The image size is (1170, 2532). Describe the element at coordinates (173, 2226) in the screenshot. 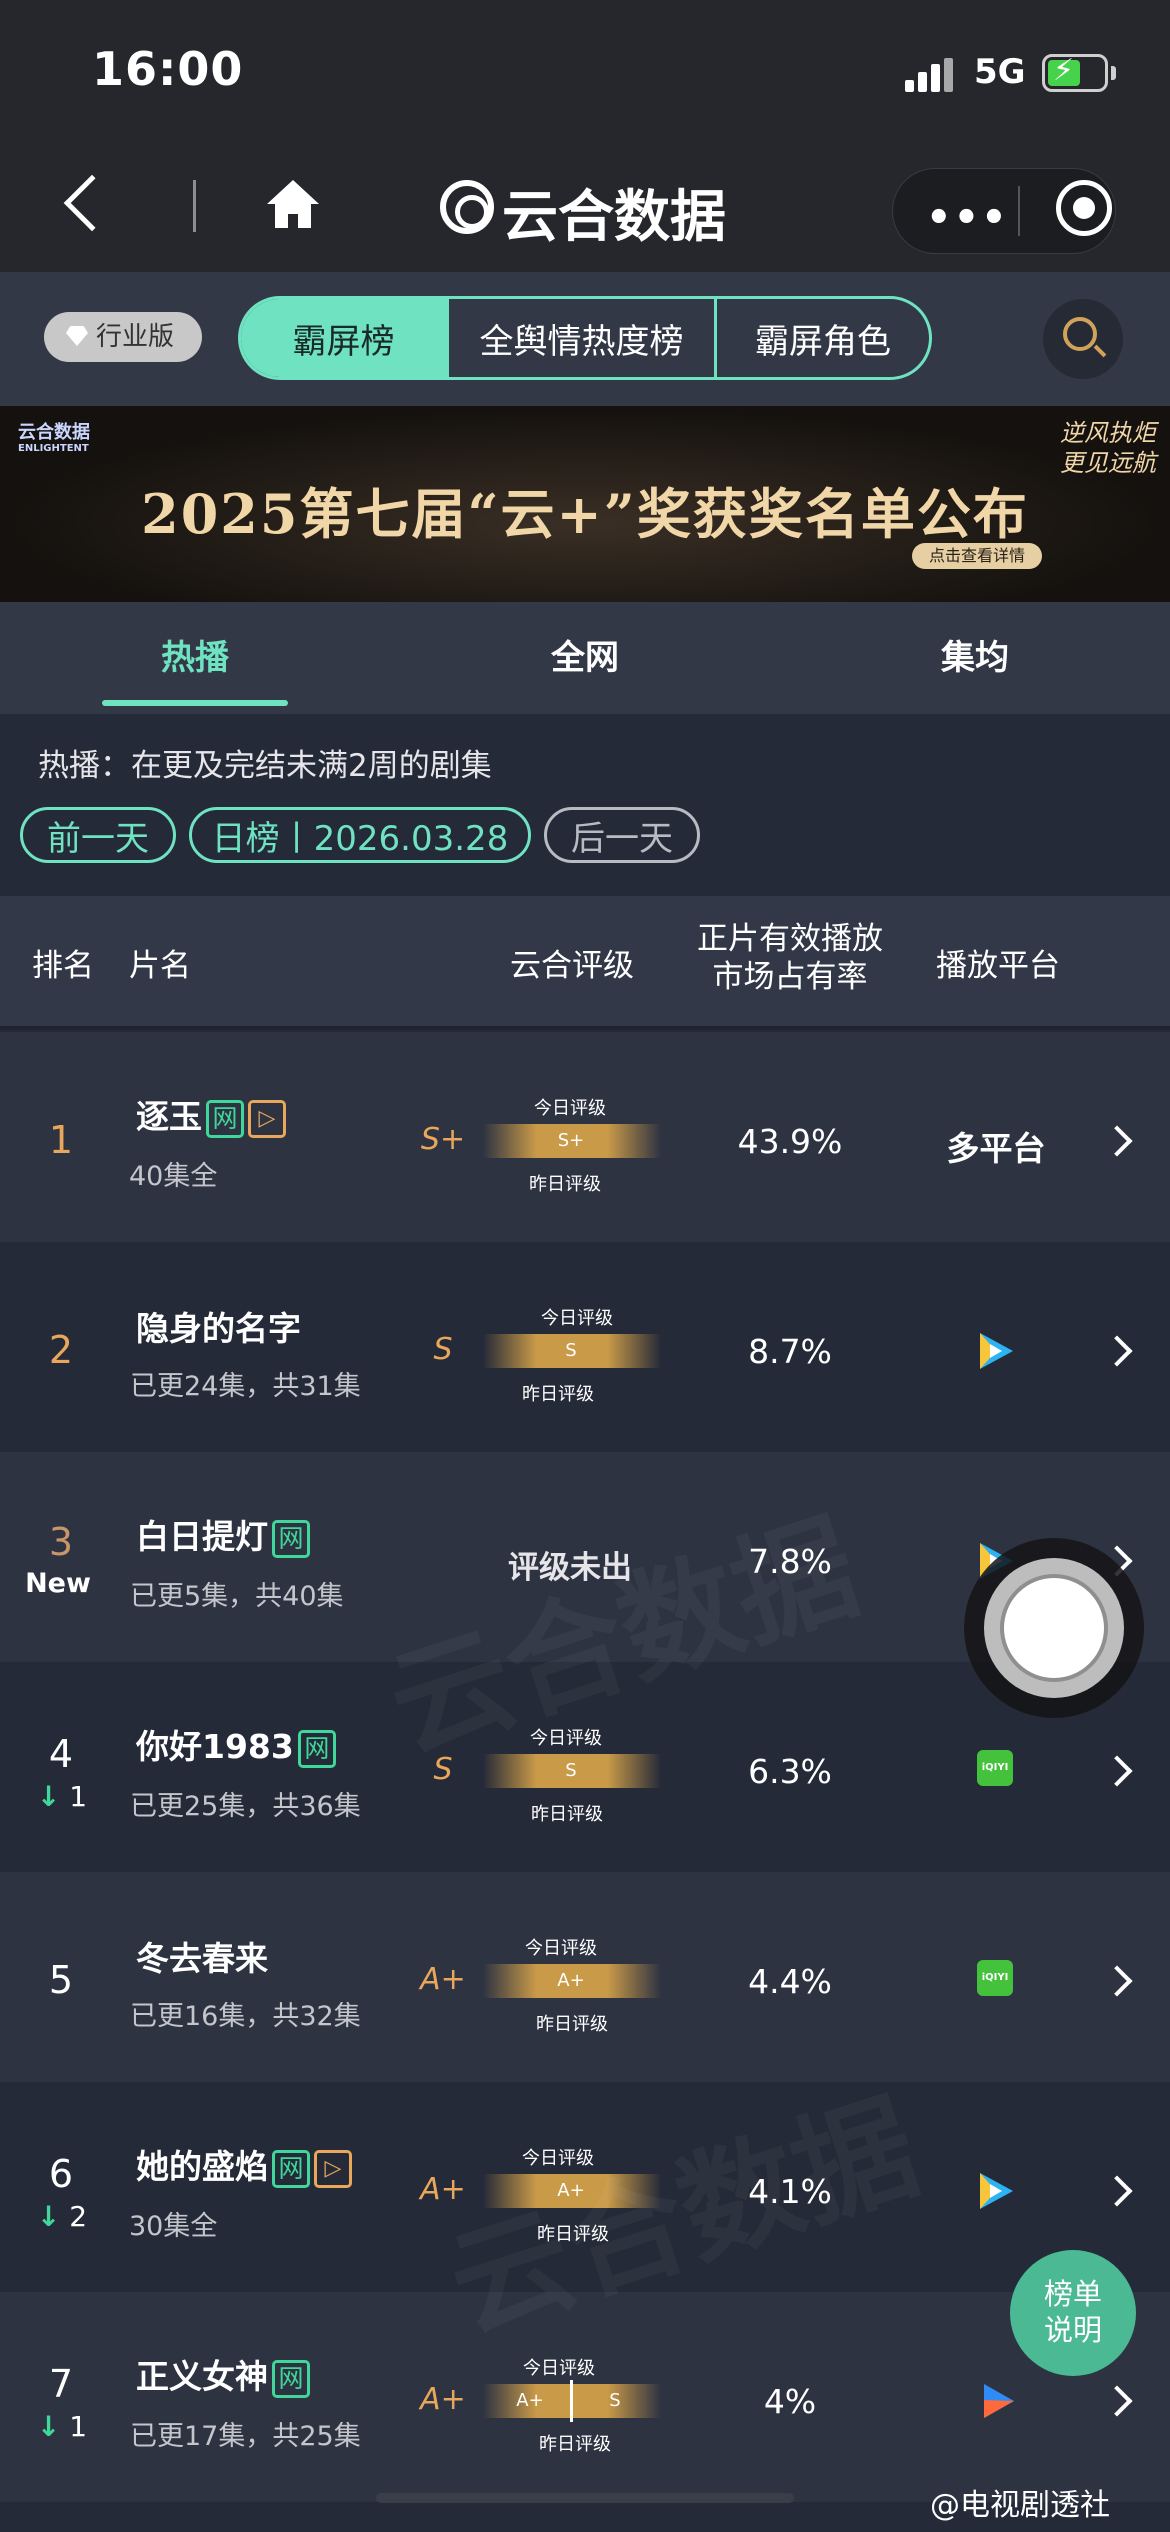

I see `episode-info: 30集全` at that location.